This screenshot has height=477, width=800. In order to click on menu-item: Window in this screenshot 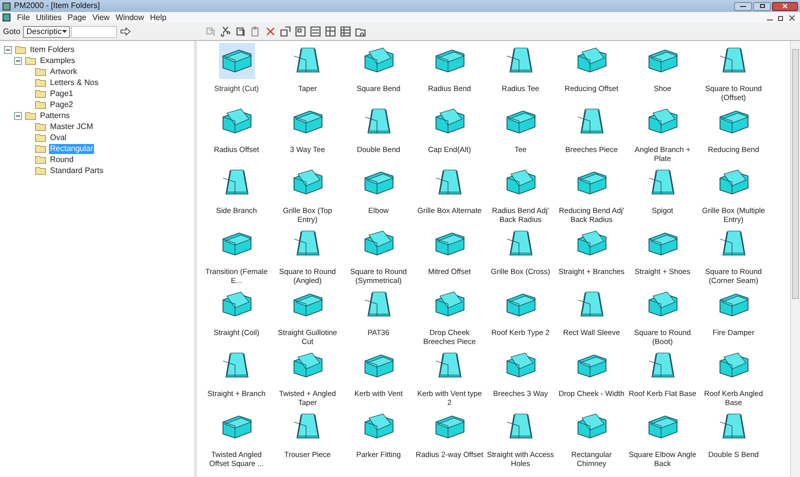, I will do `click(130, 17)`.